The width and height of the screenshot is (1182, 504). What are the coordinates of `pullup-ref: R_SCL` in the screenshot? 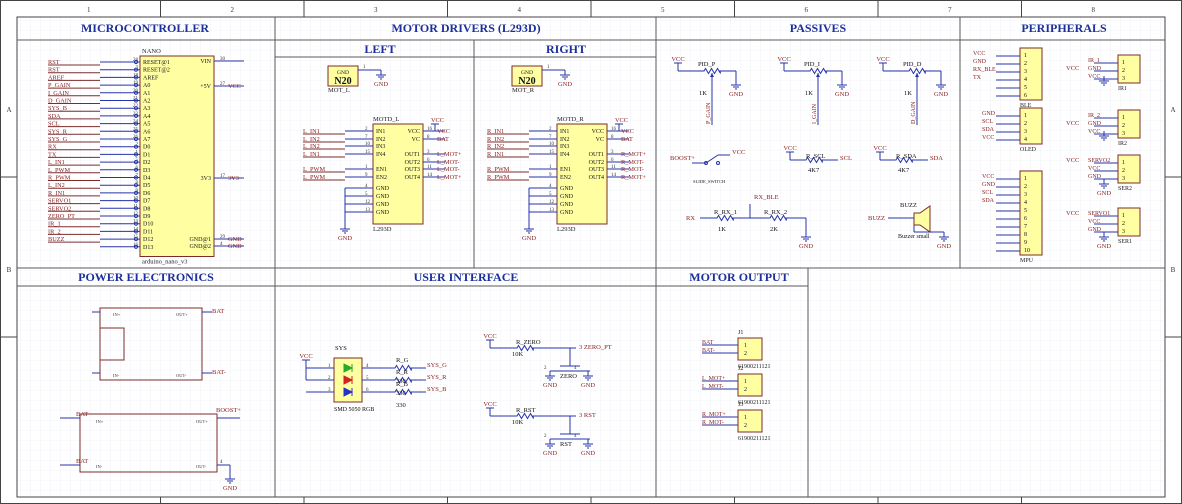 It's located at (816, 156).